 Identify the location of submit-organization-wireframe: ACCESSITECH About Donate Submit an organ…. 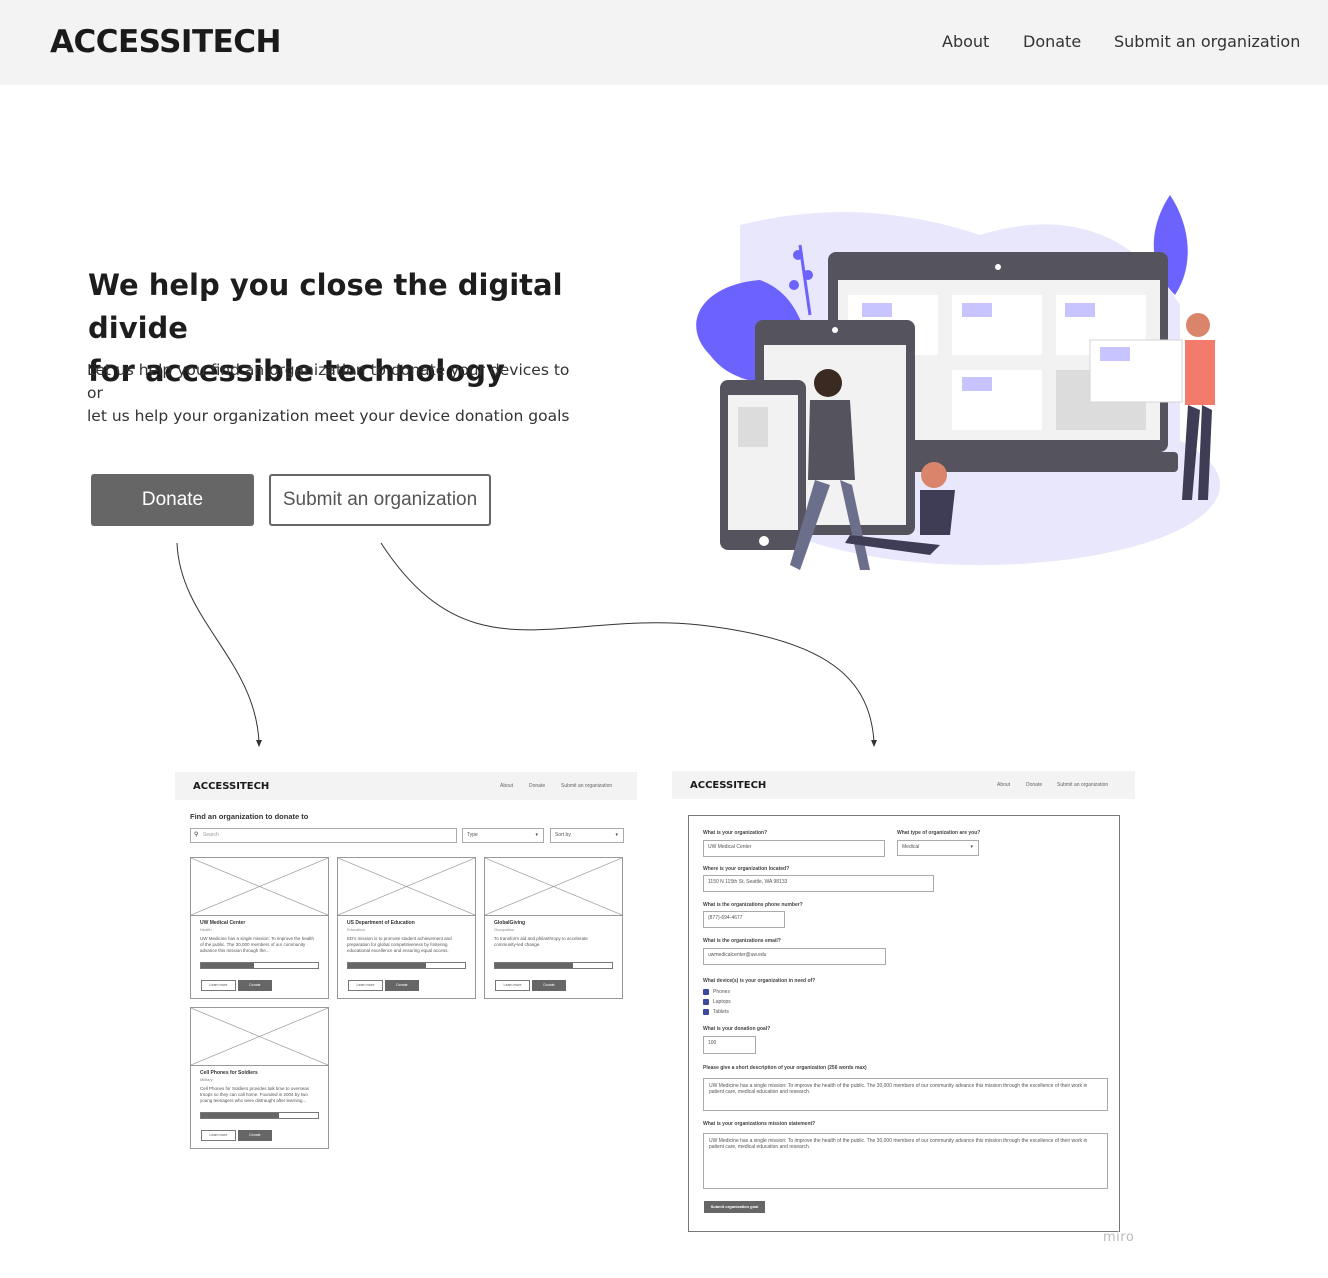
(903, 1003).